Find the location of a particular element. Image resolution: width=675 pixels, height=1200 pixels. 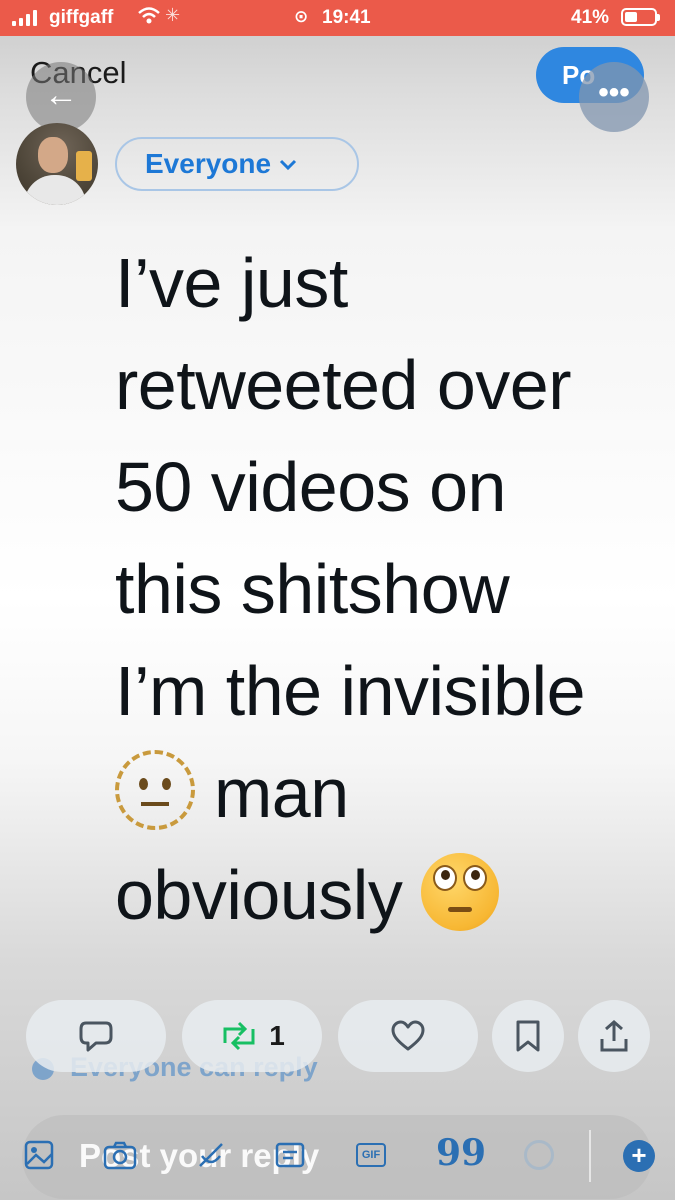

heart-icon is located at coordinates (408, 1035).